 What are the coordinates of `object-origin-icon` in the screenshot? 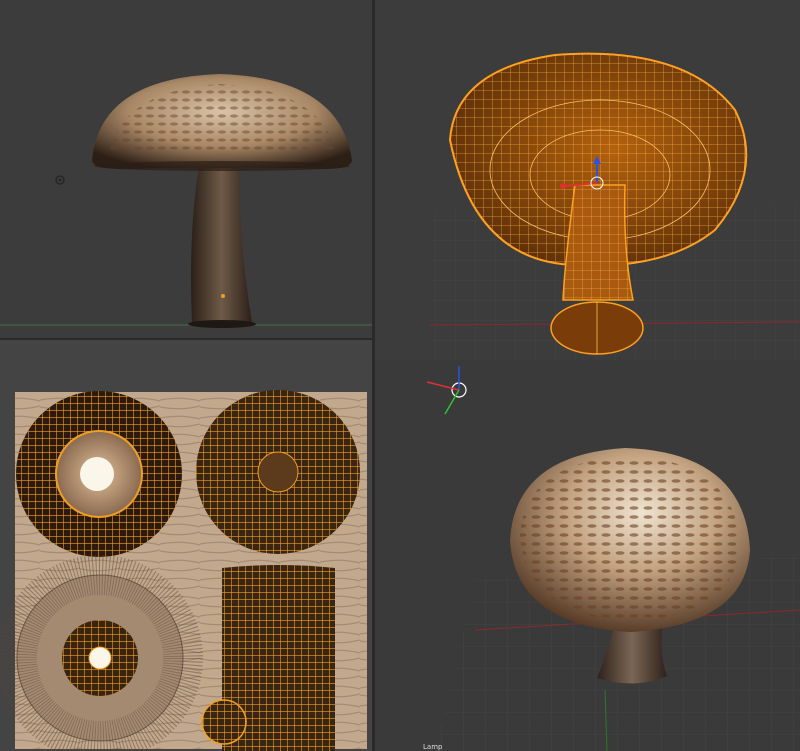 It's located at (223, 296).